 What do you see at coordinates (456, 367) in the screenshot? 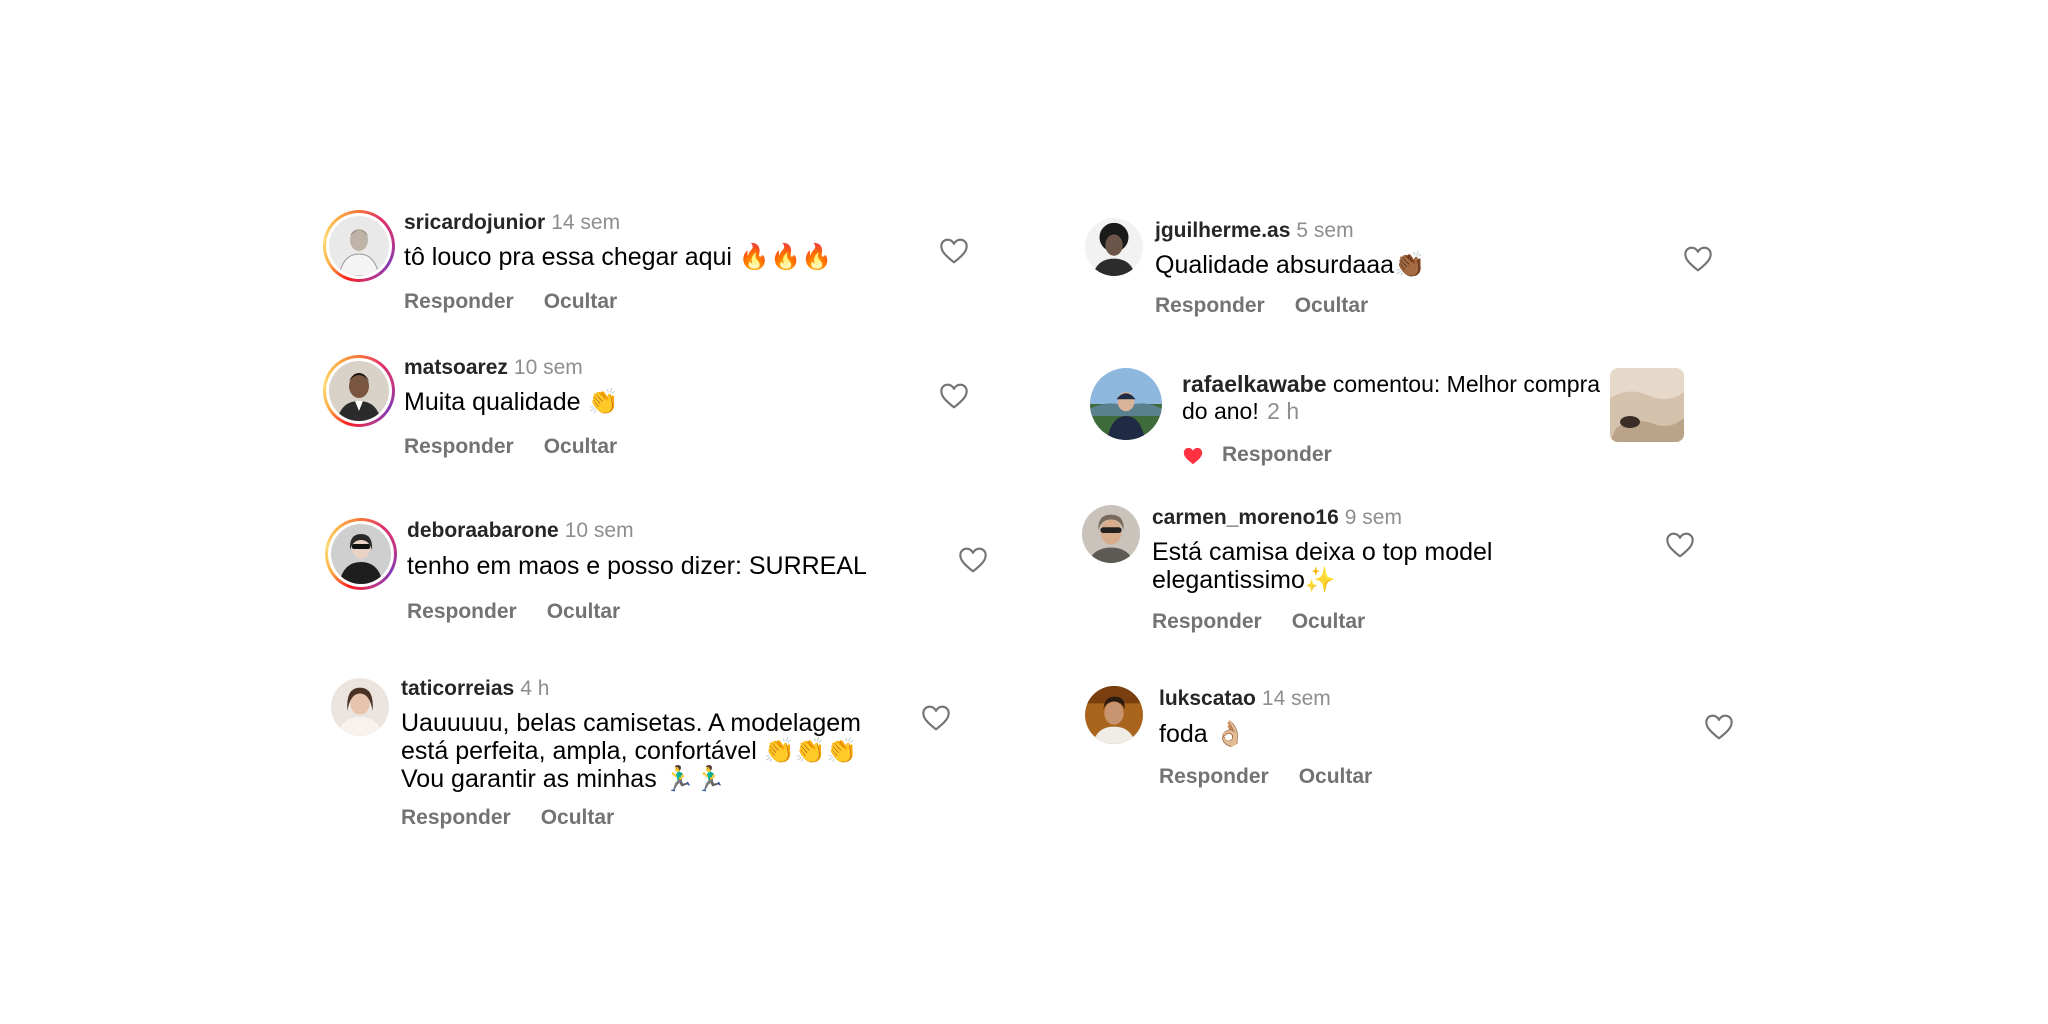
I see `username: matsoarez` at bounding box center [456, 367].